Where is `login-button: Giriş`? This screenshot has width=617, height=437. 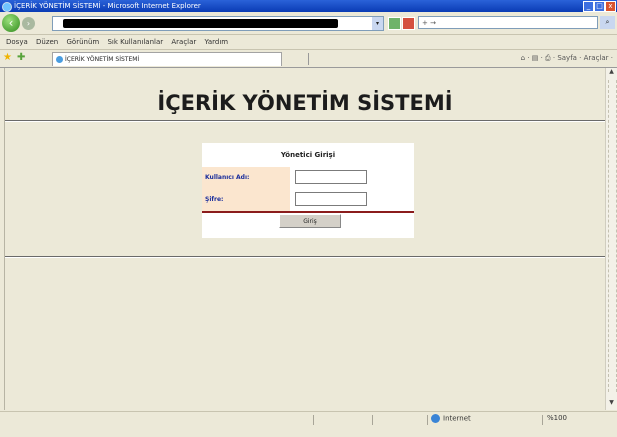
login-button: Giriş is located at coordinates (310, 221).